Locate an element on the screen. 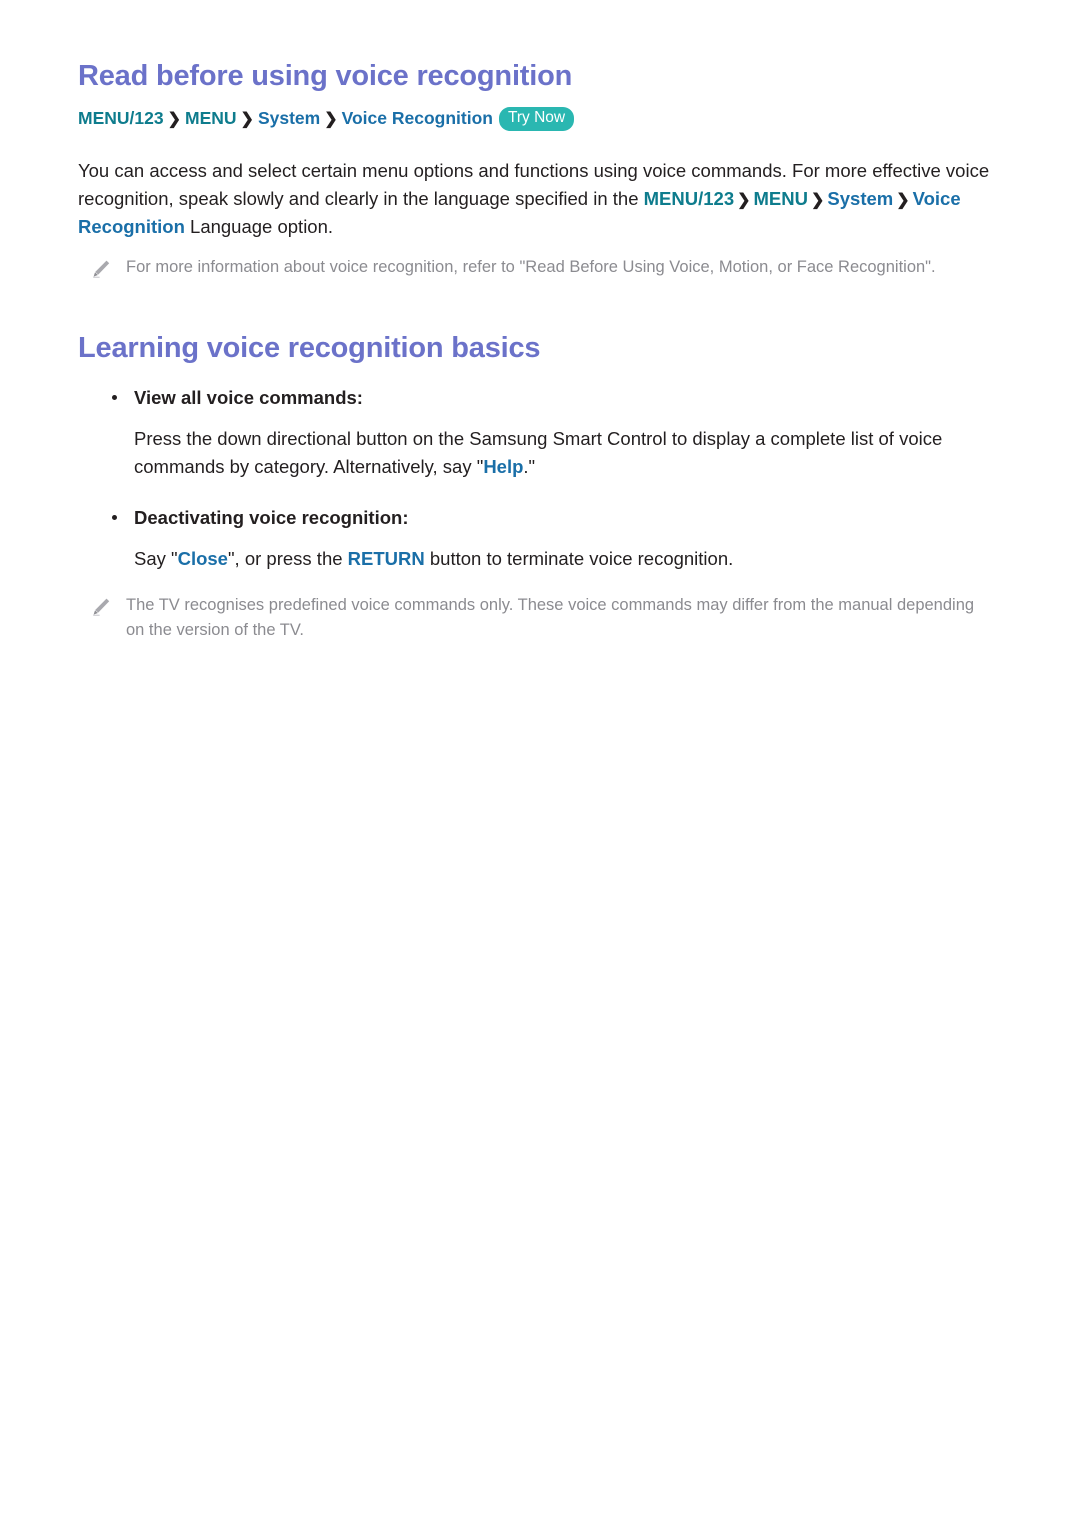  list-item: Deactivating voice recognition: is located at coordinates (557, 518).